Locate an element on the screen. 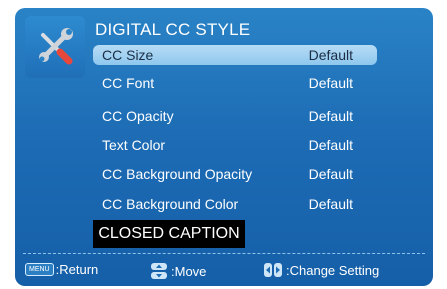 The height and width of the screenshot is (289, 447). menu-item-label: Text Color is located at coordinates (134, 145).